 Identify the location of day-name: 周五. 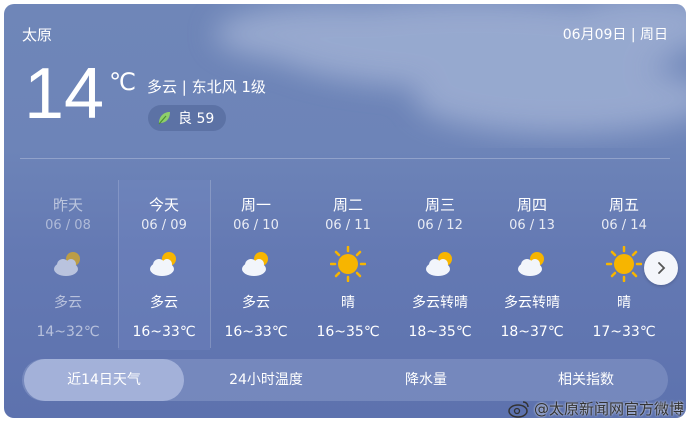
(623, 205).